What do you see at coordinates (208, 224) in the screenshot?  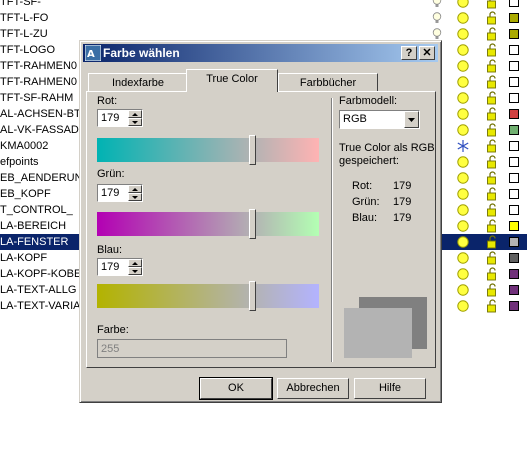 I see `green-gradient` at bounding box center [208, 224].